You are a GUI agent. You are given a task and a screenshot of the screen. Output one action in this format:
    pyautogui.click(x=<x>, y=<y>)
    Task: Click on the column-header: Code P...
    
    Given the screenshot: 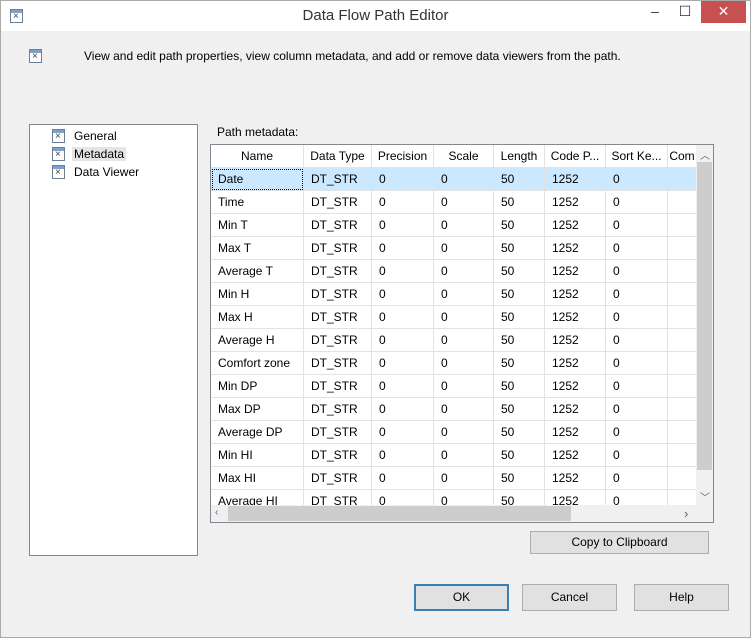 What is the action you would take?
    pyautogui.click(x=575, y=156)
    